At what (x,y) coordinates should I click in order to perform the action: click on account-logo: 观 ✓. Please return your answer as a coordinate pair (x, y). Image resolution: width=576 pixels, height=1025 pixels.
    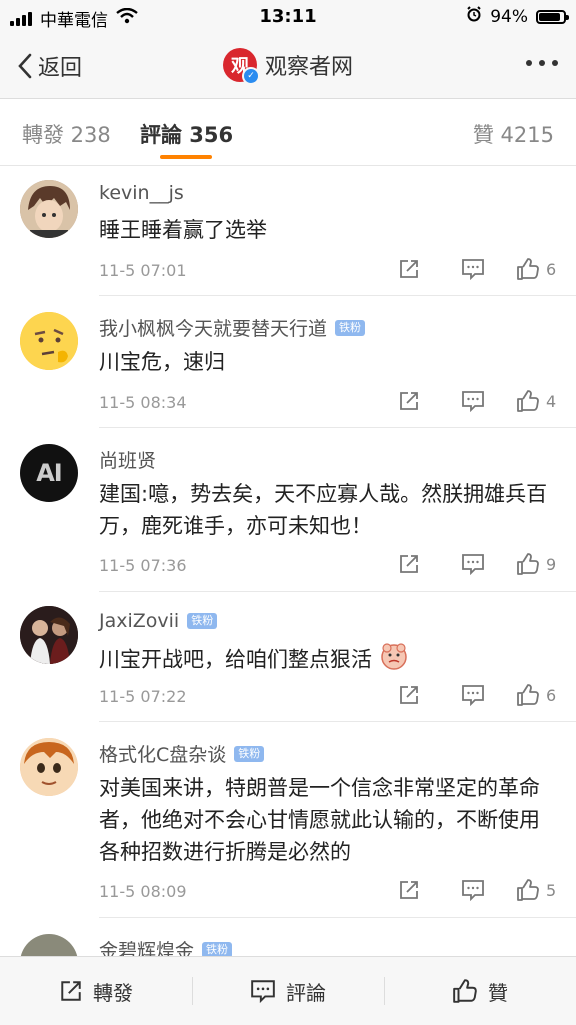
    Looking at the image, I should click on (241, 66).